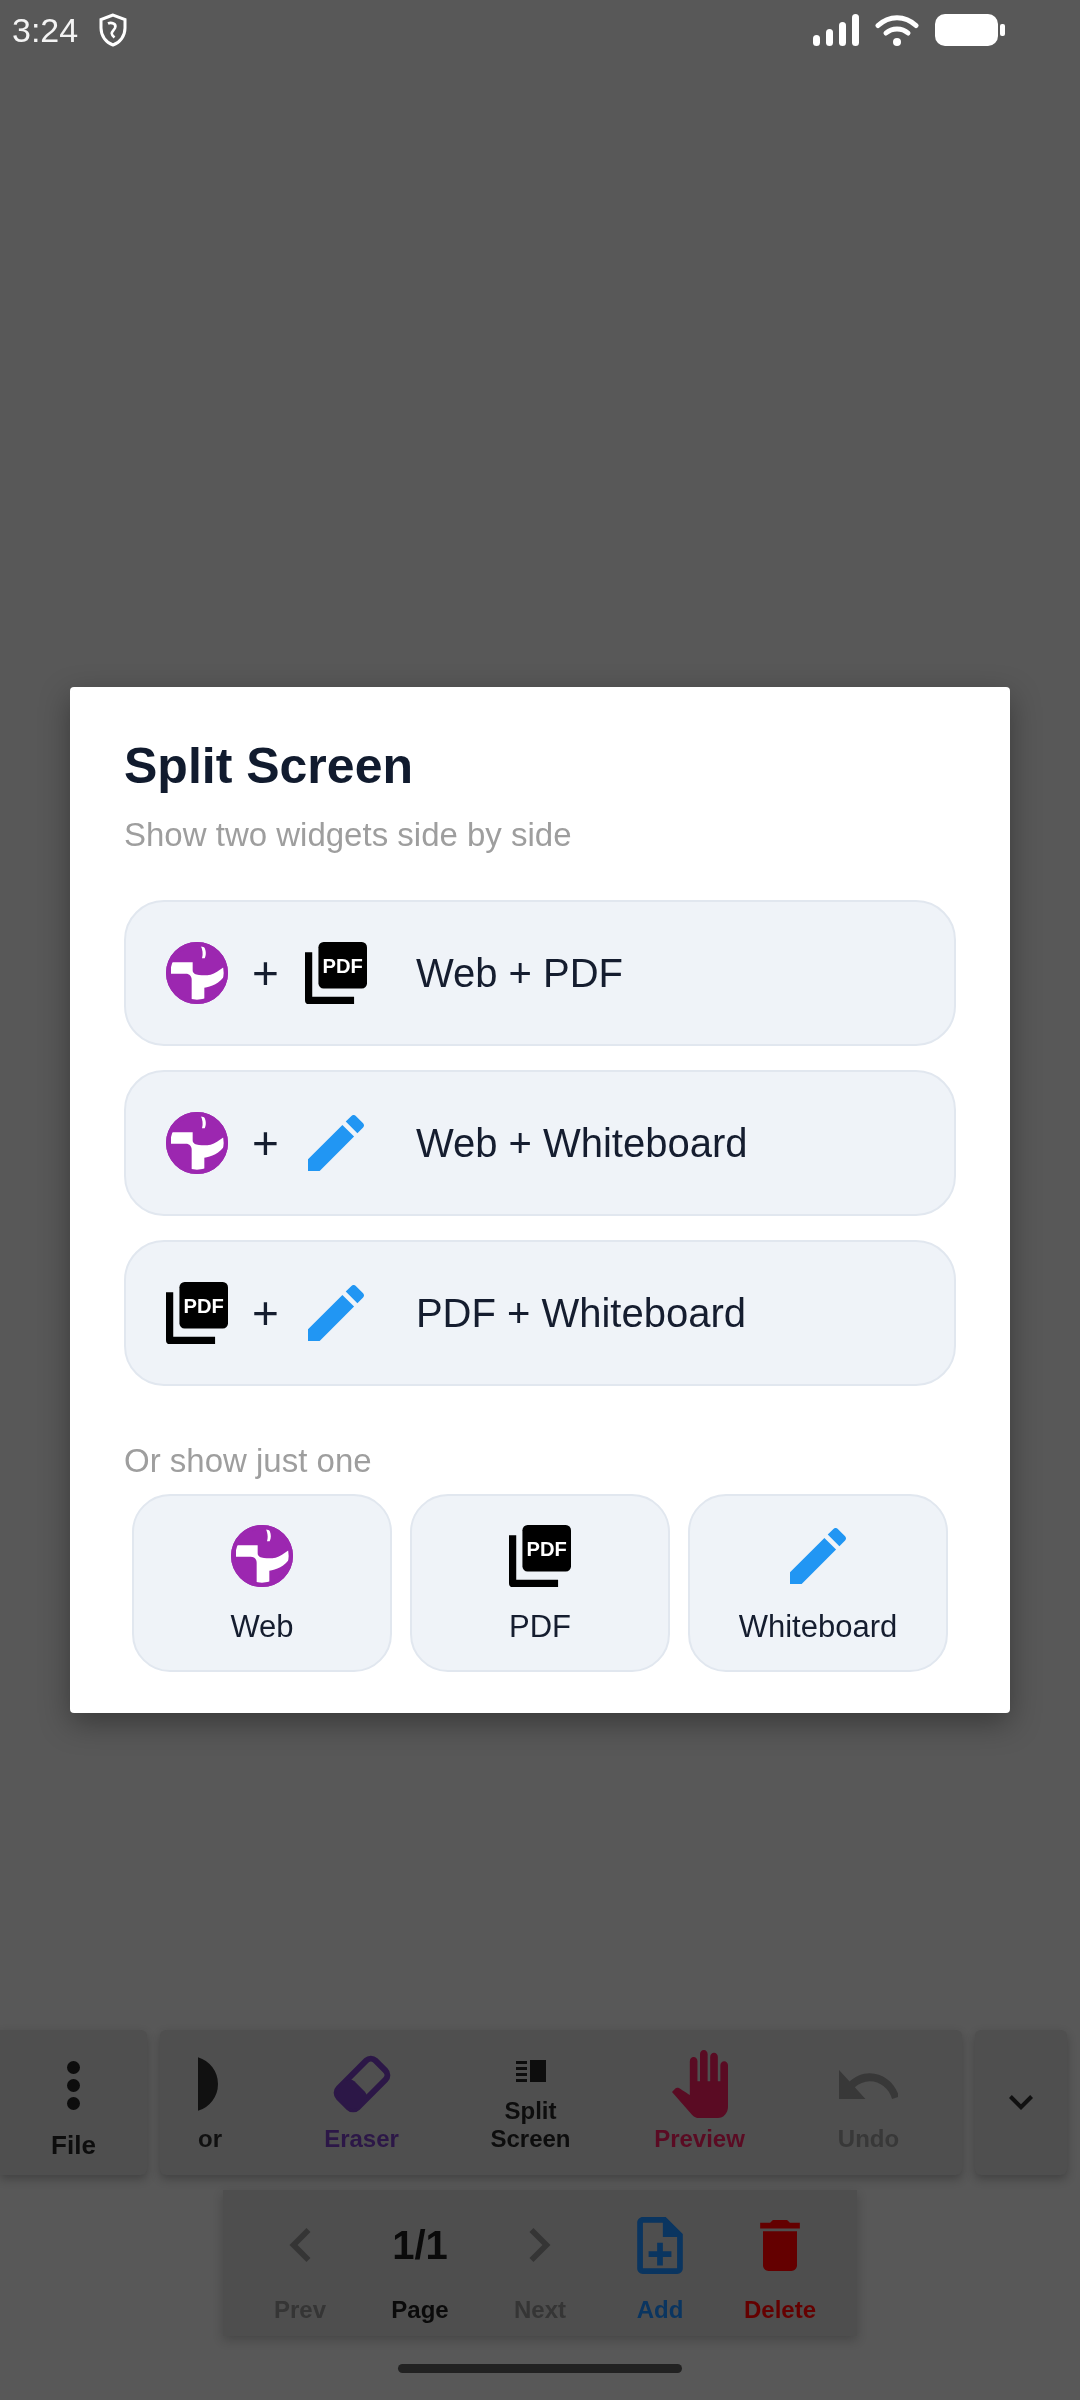 The width and height of the screenshot is (1080, 2400). What do you see at coordinates (540, 1143) in the screenshot?
I see `split-option-button: + Web + Whiteboard` at bounding box center [540, 1143].